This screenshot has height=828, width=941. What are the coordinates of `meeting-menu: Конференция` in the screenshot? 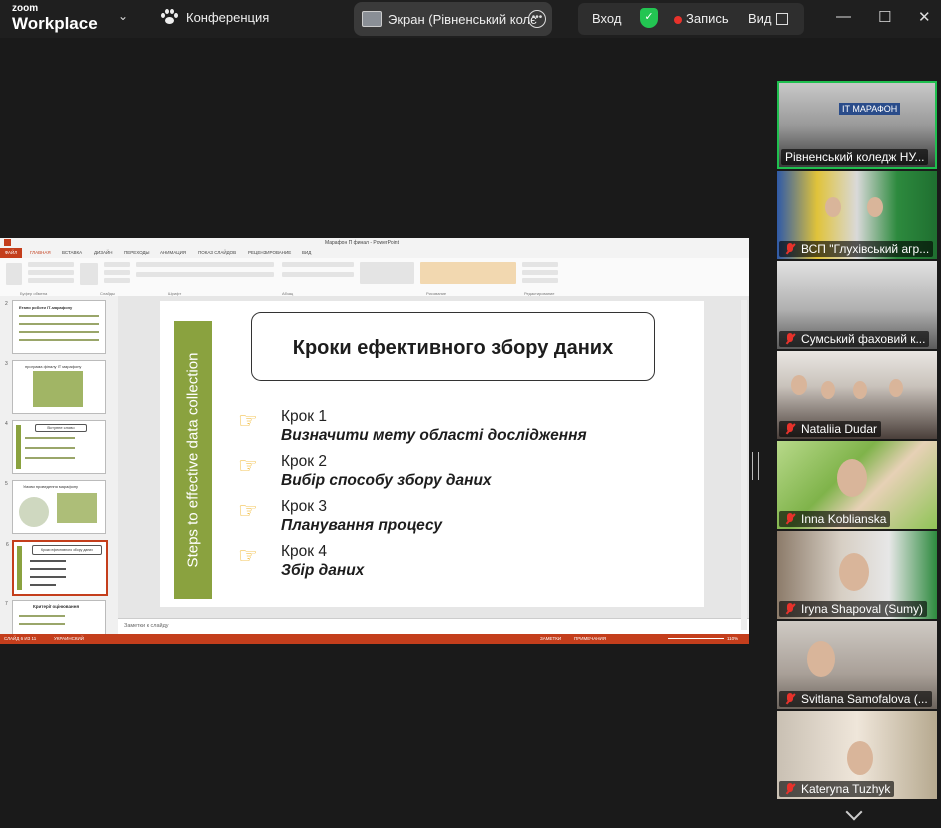 It's located at (214, 17).